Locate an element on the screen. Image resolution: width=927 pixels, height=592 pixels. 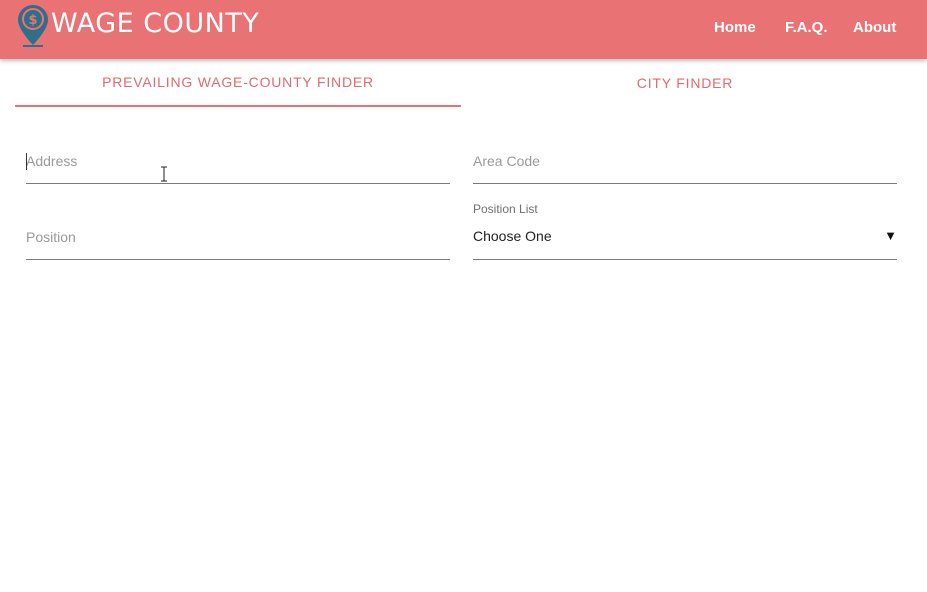
position-input is located at coordinates (238, 237).